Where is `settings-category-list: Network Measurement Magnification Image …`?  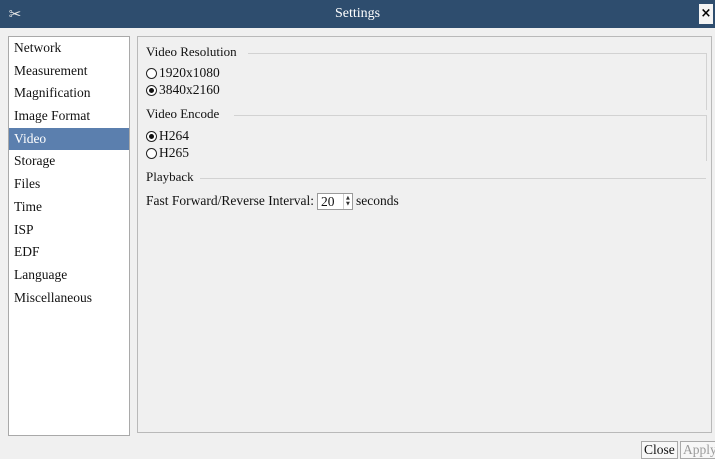 settings-category-list: Network Measurement Magnification Image … is located at coordinates (69, 236).